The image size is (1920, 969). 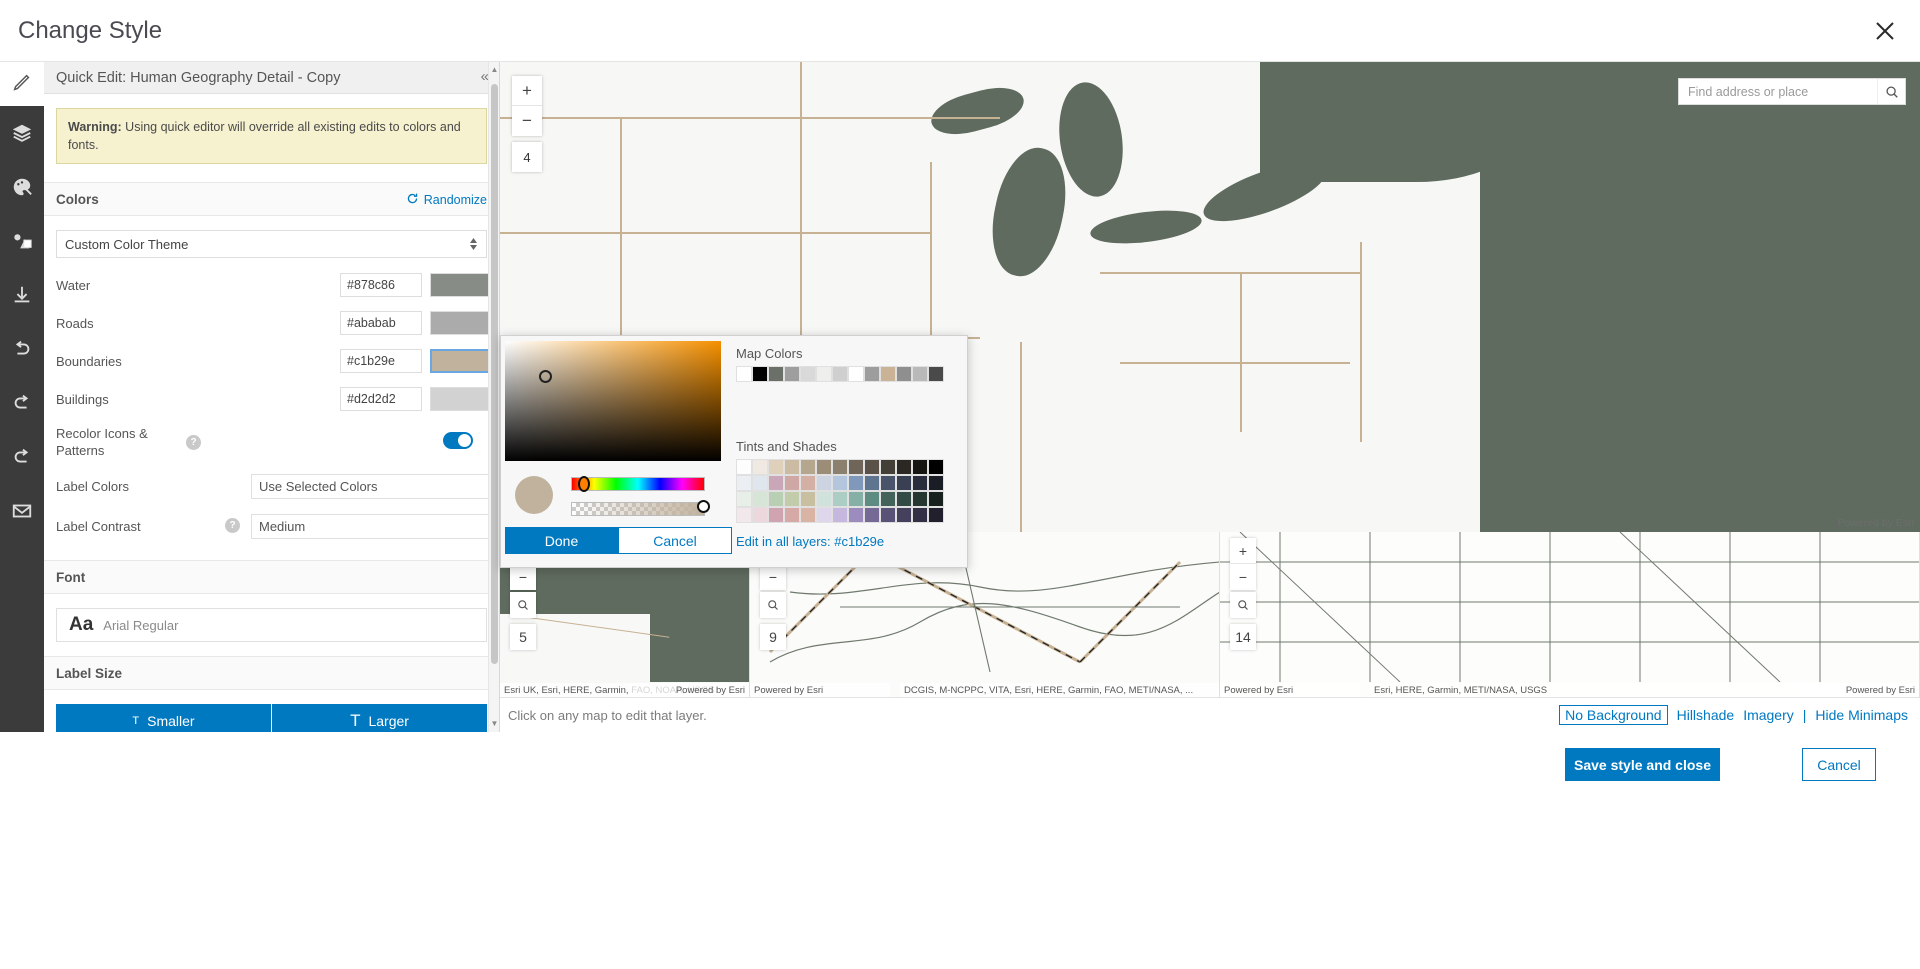 I want to click on scroll-down-icon: ▼, so click(x=494, y=724).